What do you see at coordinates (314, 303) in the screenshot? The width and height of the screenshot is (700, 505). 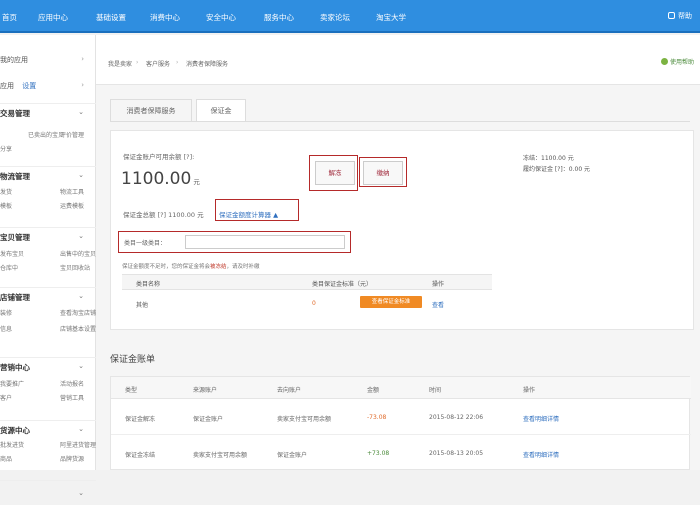 I see `category-standard: 0` at bounding box center [314, 303].